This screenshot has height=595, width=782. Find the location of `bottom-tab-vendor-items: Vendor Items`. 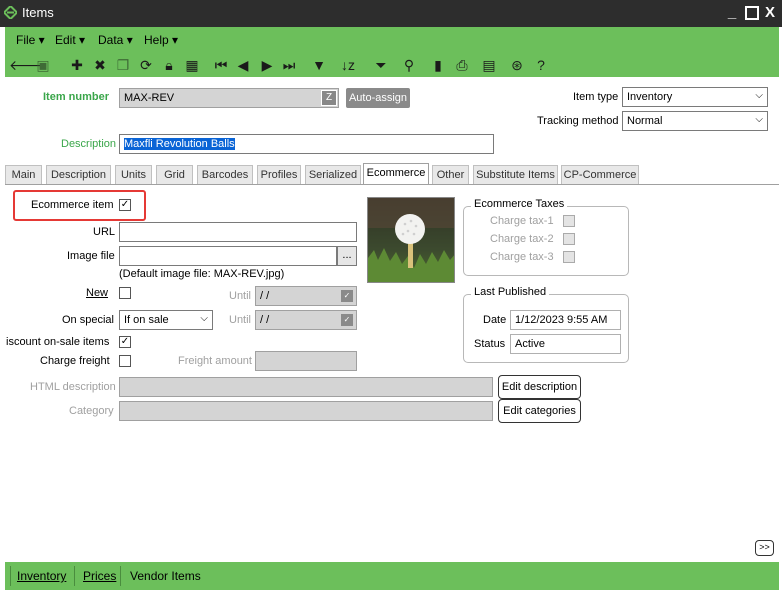

bottom-tab-vendor-items: Vendor Items is located at coordinates (165, 576).